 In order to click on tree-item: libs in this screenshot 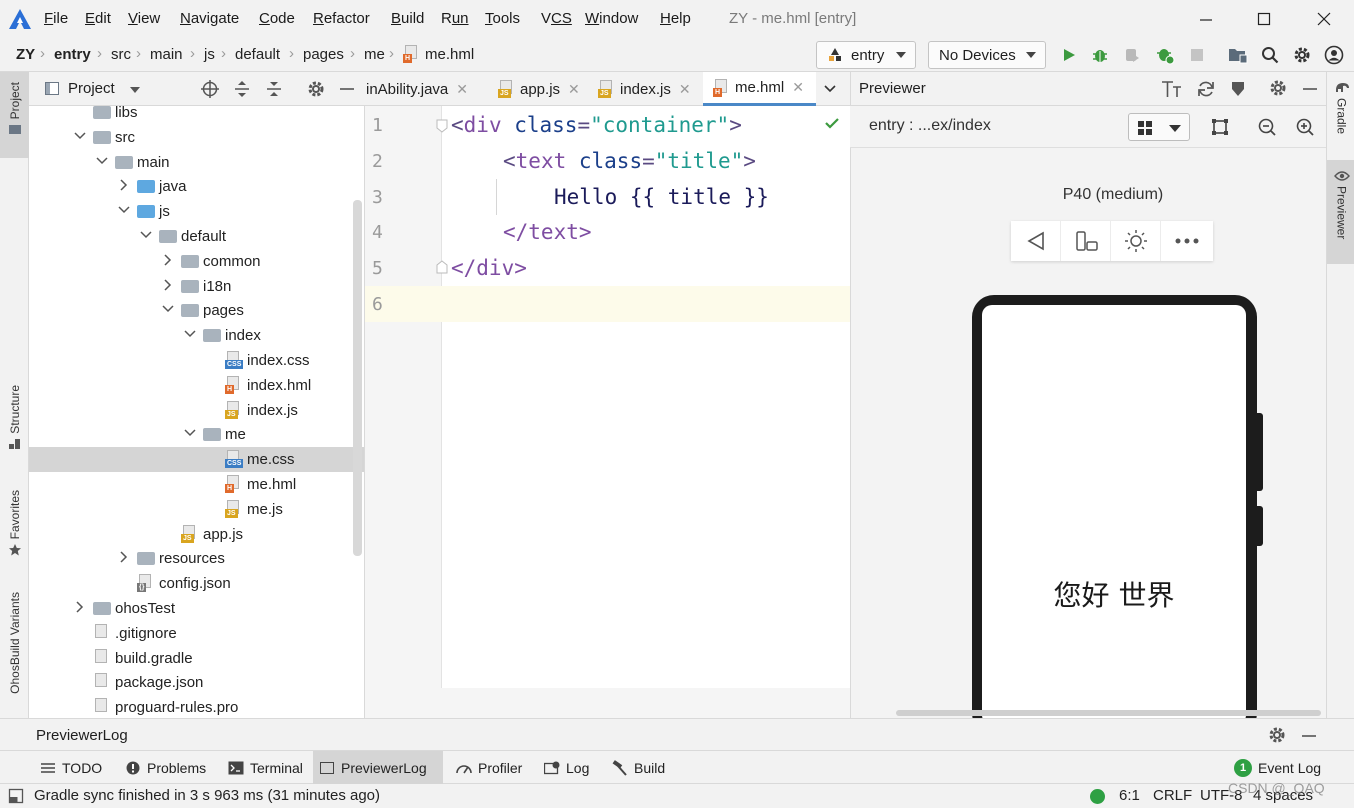, I will do `click(196, 115)`.